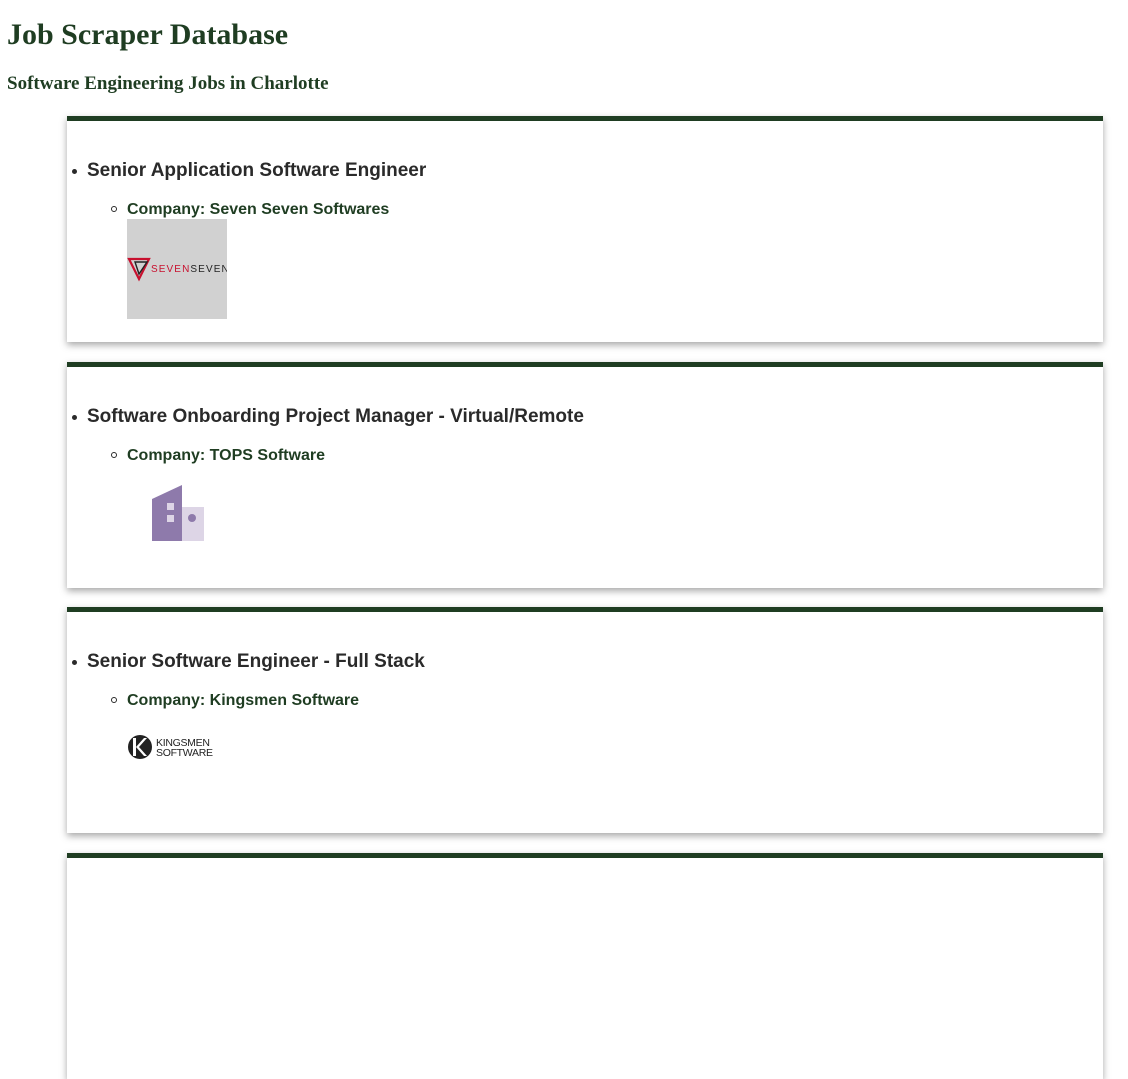 The width and height of the screenshot is (1128, 1079). I want to click on company-name: Company: Seven Seven Softwares, so click(258, 209).